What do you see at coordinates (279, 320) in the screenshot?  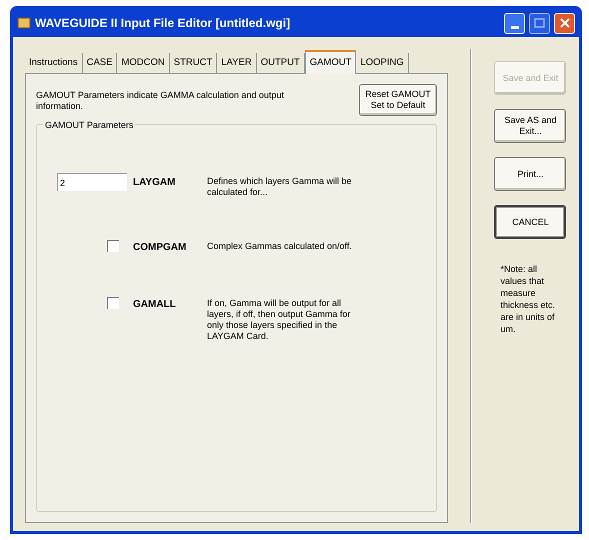 I see `parameter-description: If on, Gamma will be output for all layers, if off, then output Gamma for only those layers specified in the LAYGAM Card.` at bounding box center [279, 320].